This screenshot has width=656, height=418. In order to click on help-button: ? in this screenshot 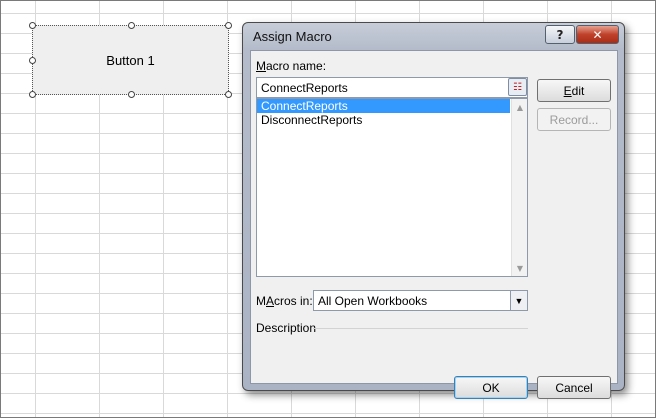, I will do `click(560, 34)`.